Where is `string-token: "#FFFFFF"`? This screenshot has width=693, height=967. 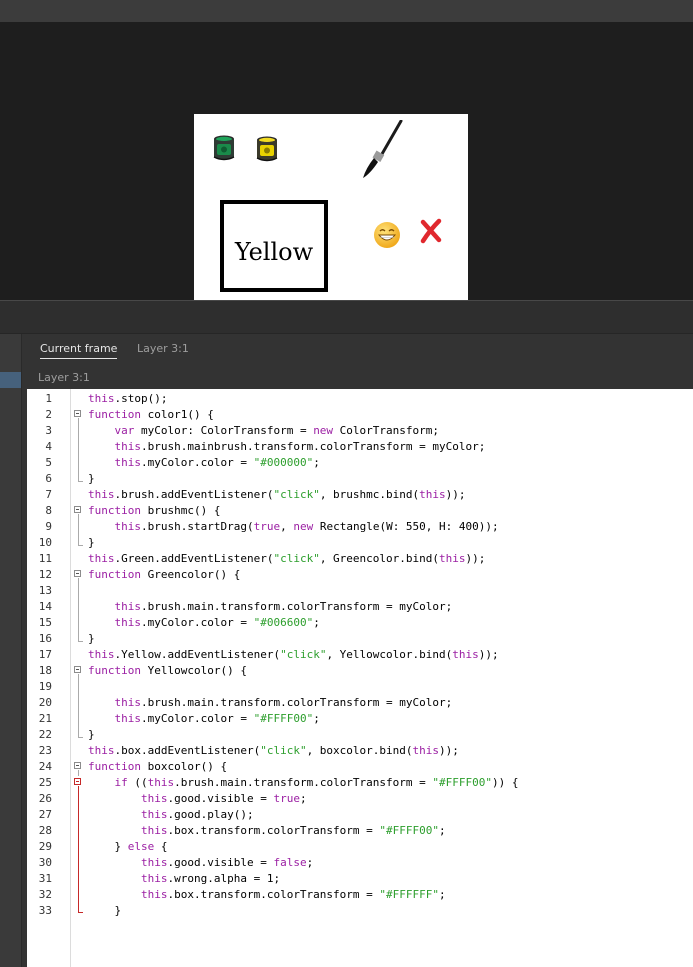
string-token: "#FFFFFF" is located at coordinates (409, 894).